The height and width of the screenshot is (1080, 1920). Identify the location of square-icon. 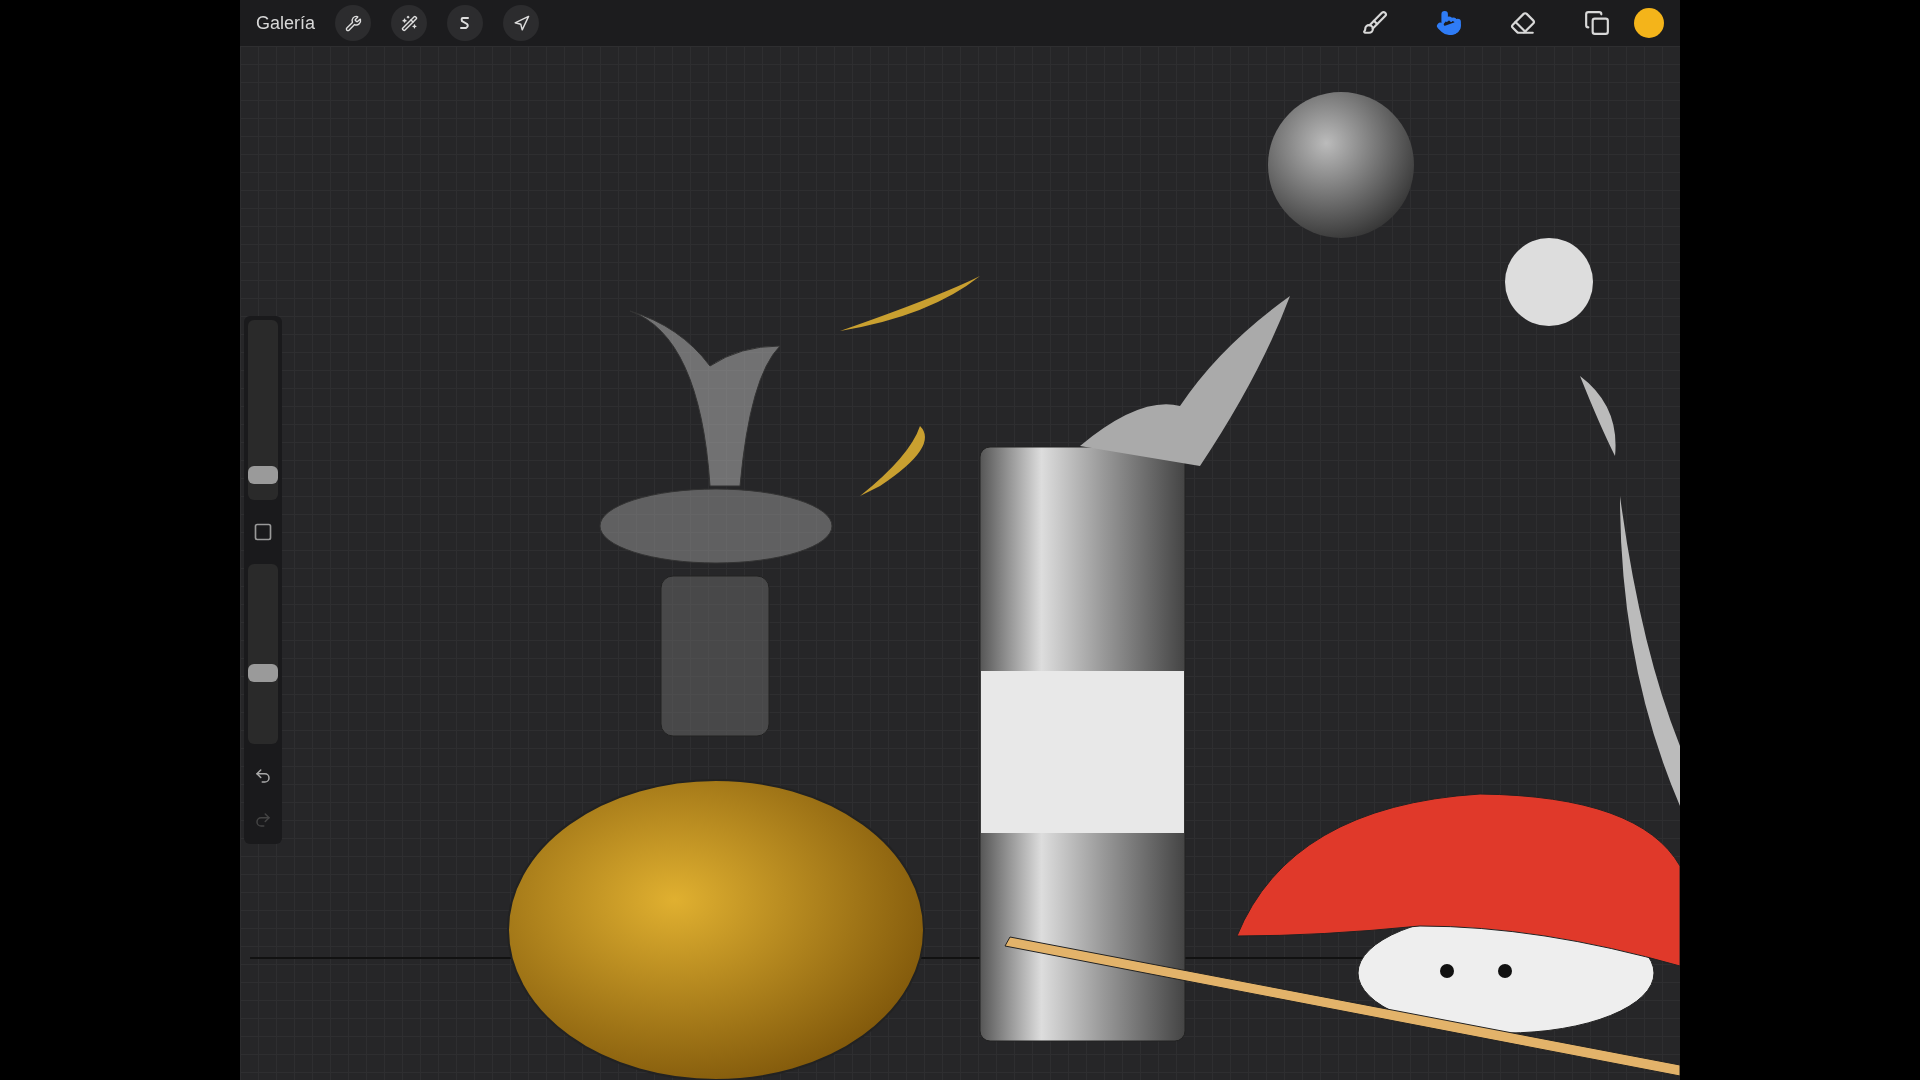
(263, 532).